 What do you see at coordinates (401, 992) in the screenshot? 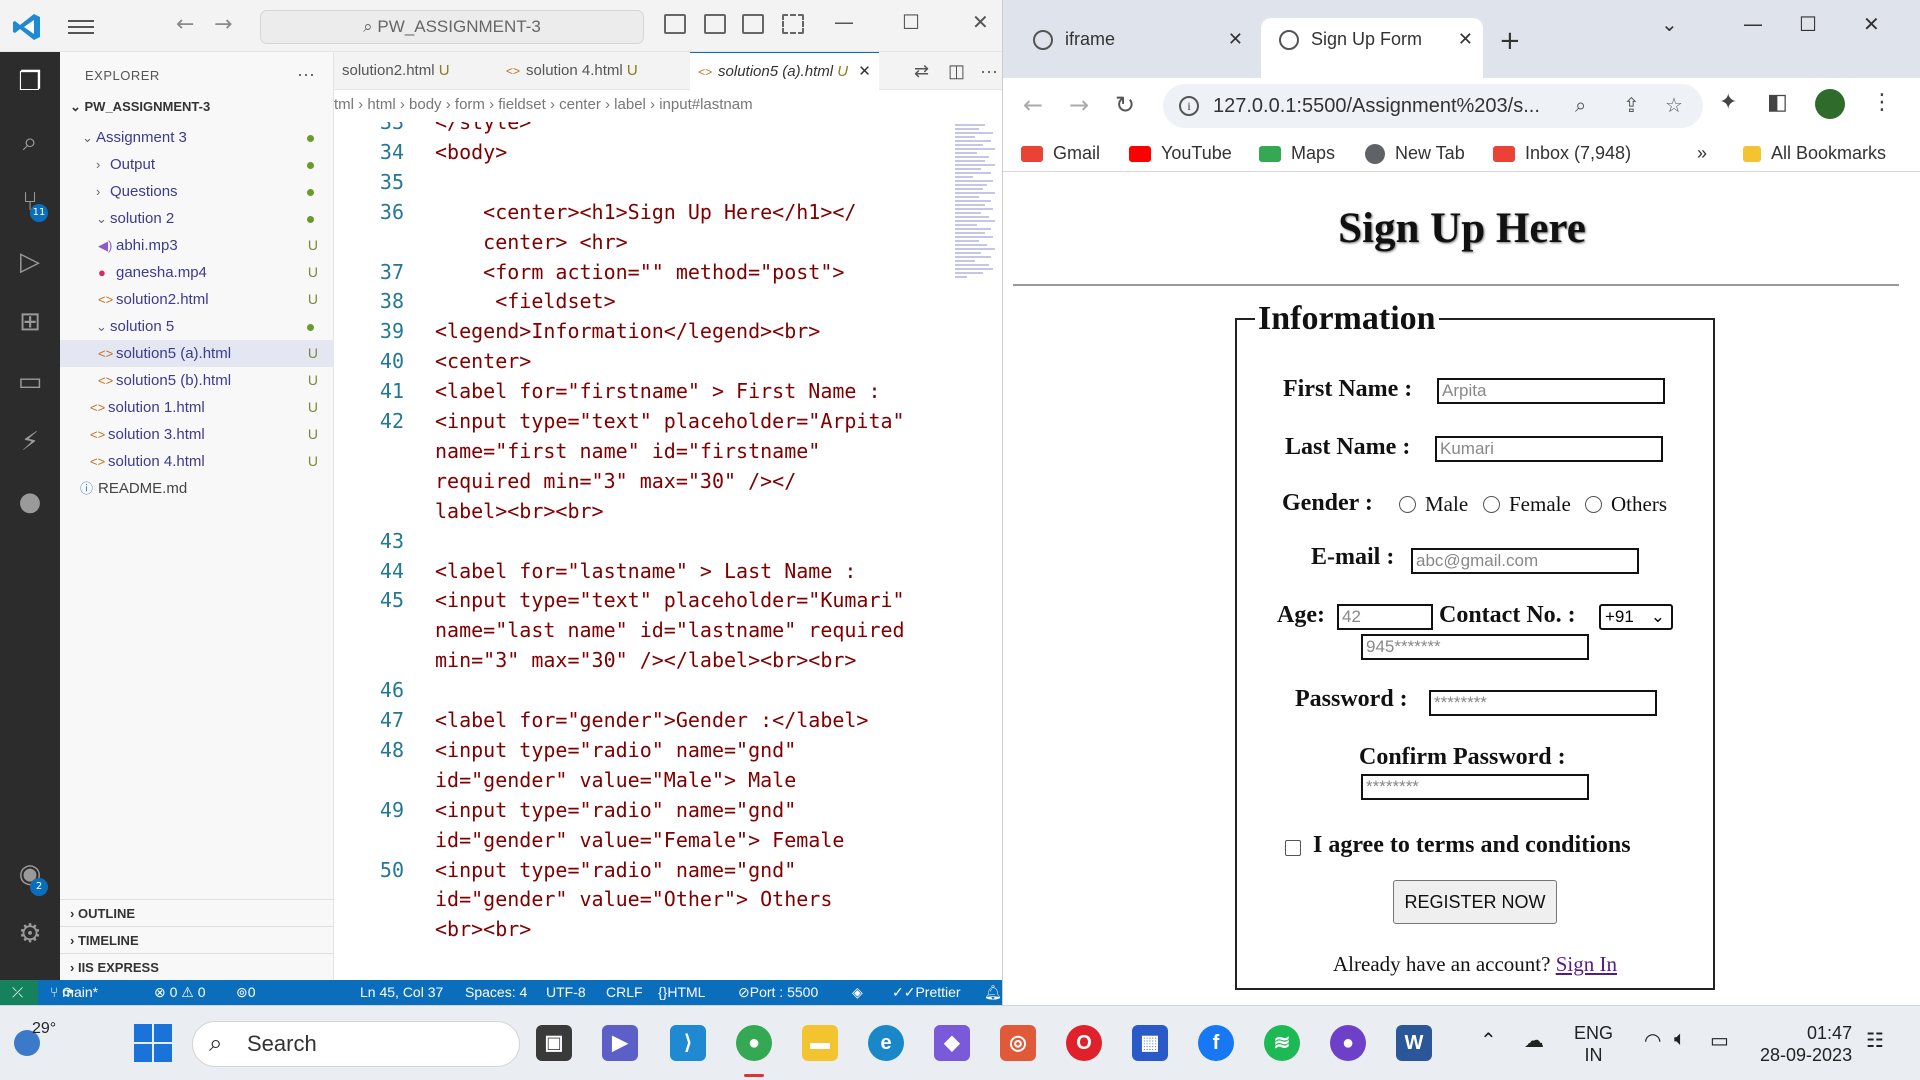
I see `cursor-position: Ln 45, Col 37` at bounding box center [401, 992].